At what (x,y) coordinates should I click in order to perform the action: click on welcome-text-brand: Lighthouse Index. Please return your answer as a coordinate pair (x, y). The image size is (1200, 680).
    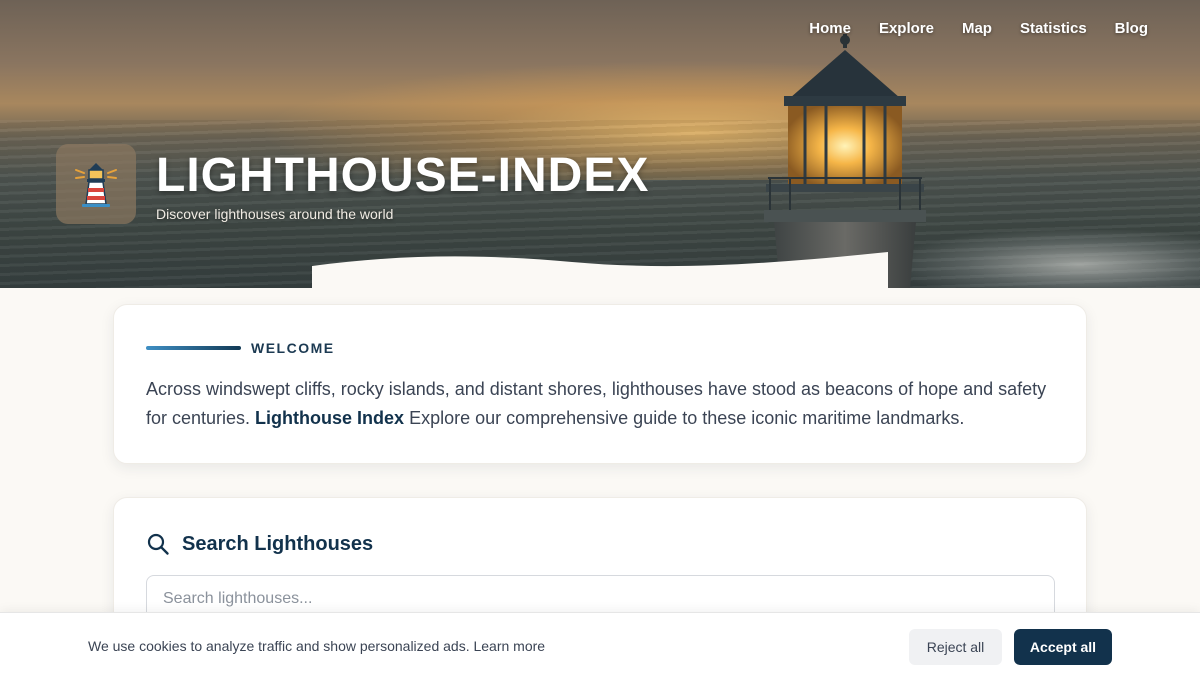
    Looking at the image, I should click on (330, 418).